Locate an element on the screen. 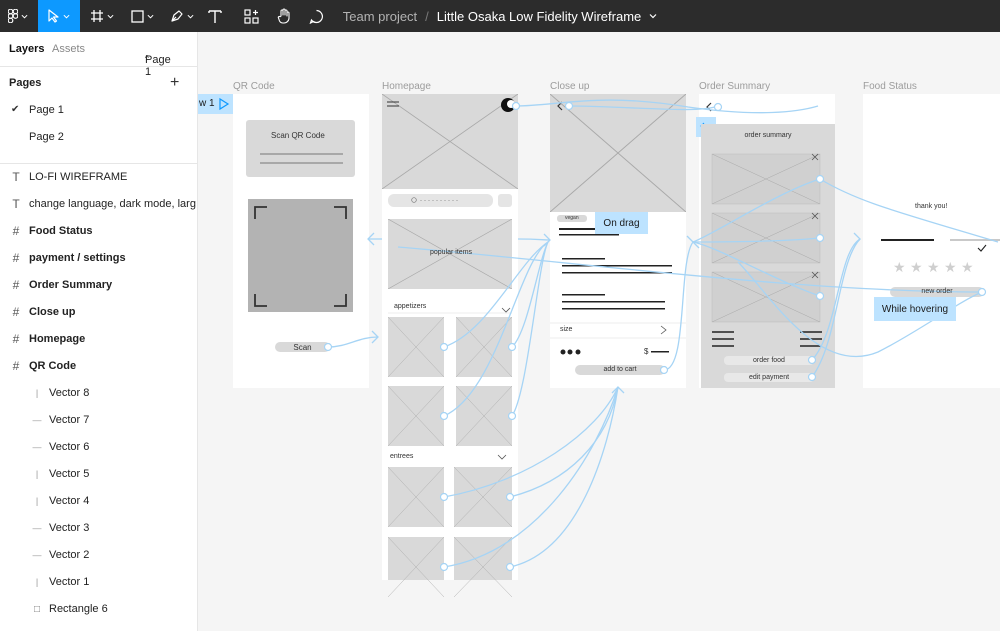  layer-payment-settings: # payment / settings is located at coordinates (98, 258).